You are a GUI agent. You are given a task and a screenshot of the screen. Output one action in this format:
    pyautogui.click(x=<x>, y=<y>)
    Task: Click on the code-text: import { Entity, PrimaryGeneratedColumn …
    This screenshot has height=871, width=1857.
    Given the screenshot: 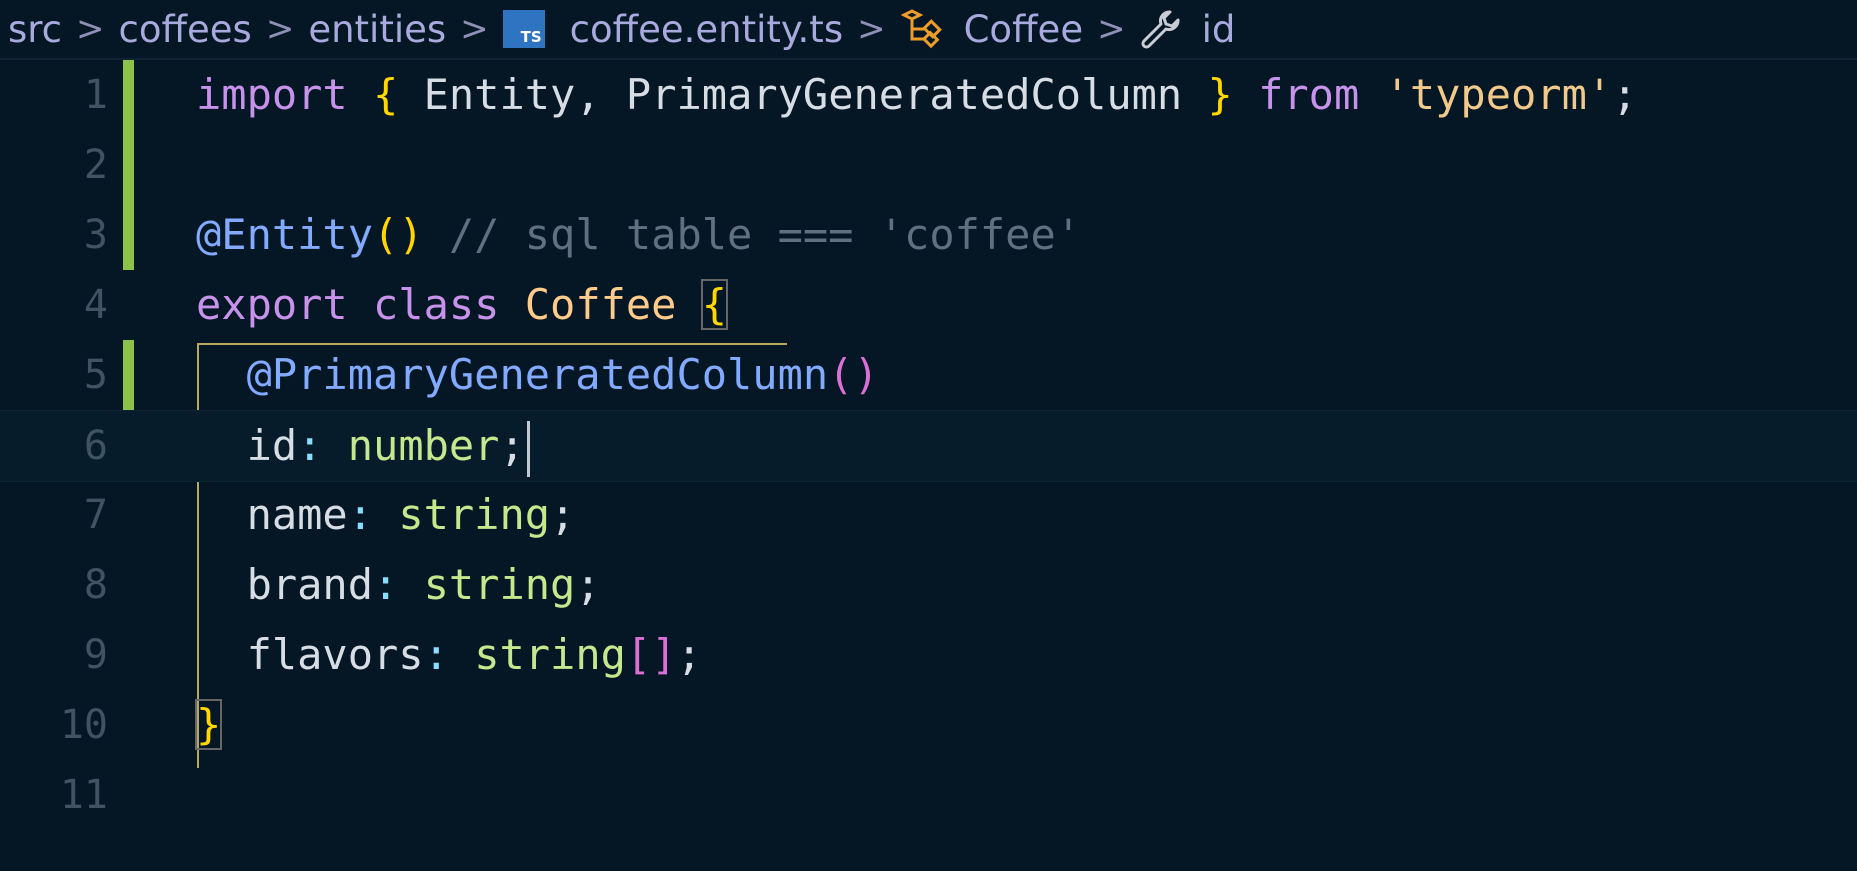 What is the action you would take?
    pyautogui.click(x=917, y=94)
    